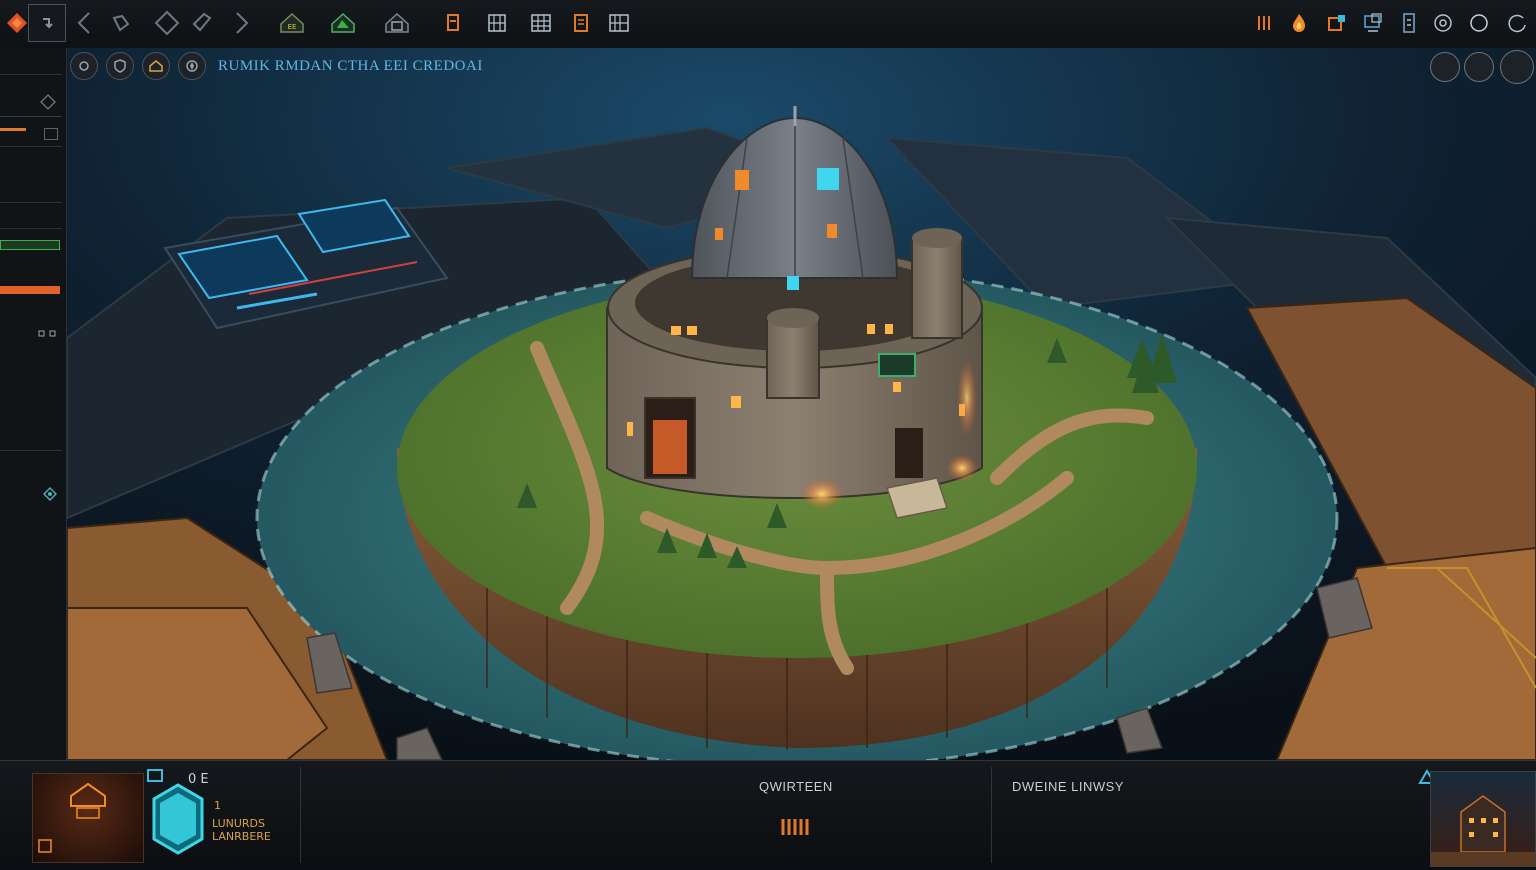 Image resolution: width=1536 pixels, height=870 pixels. What do you see at coordinates (453, 23) in the screenshot?
I see `orange-card-icon` at bounding box center [453, 23].